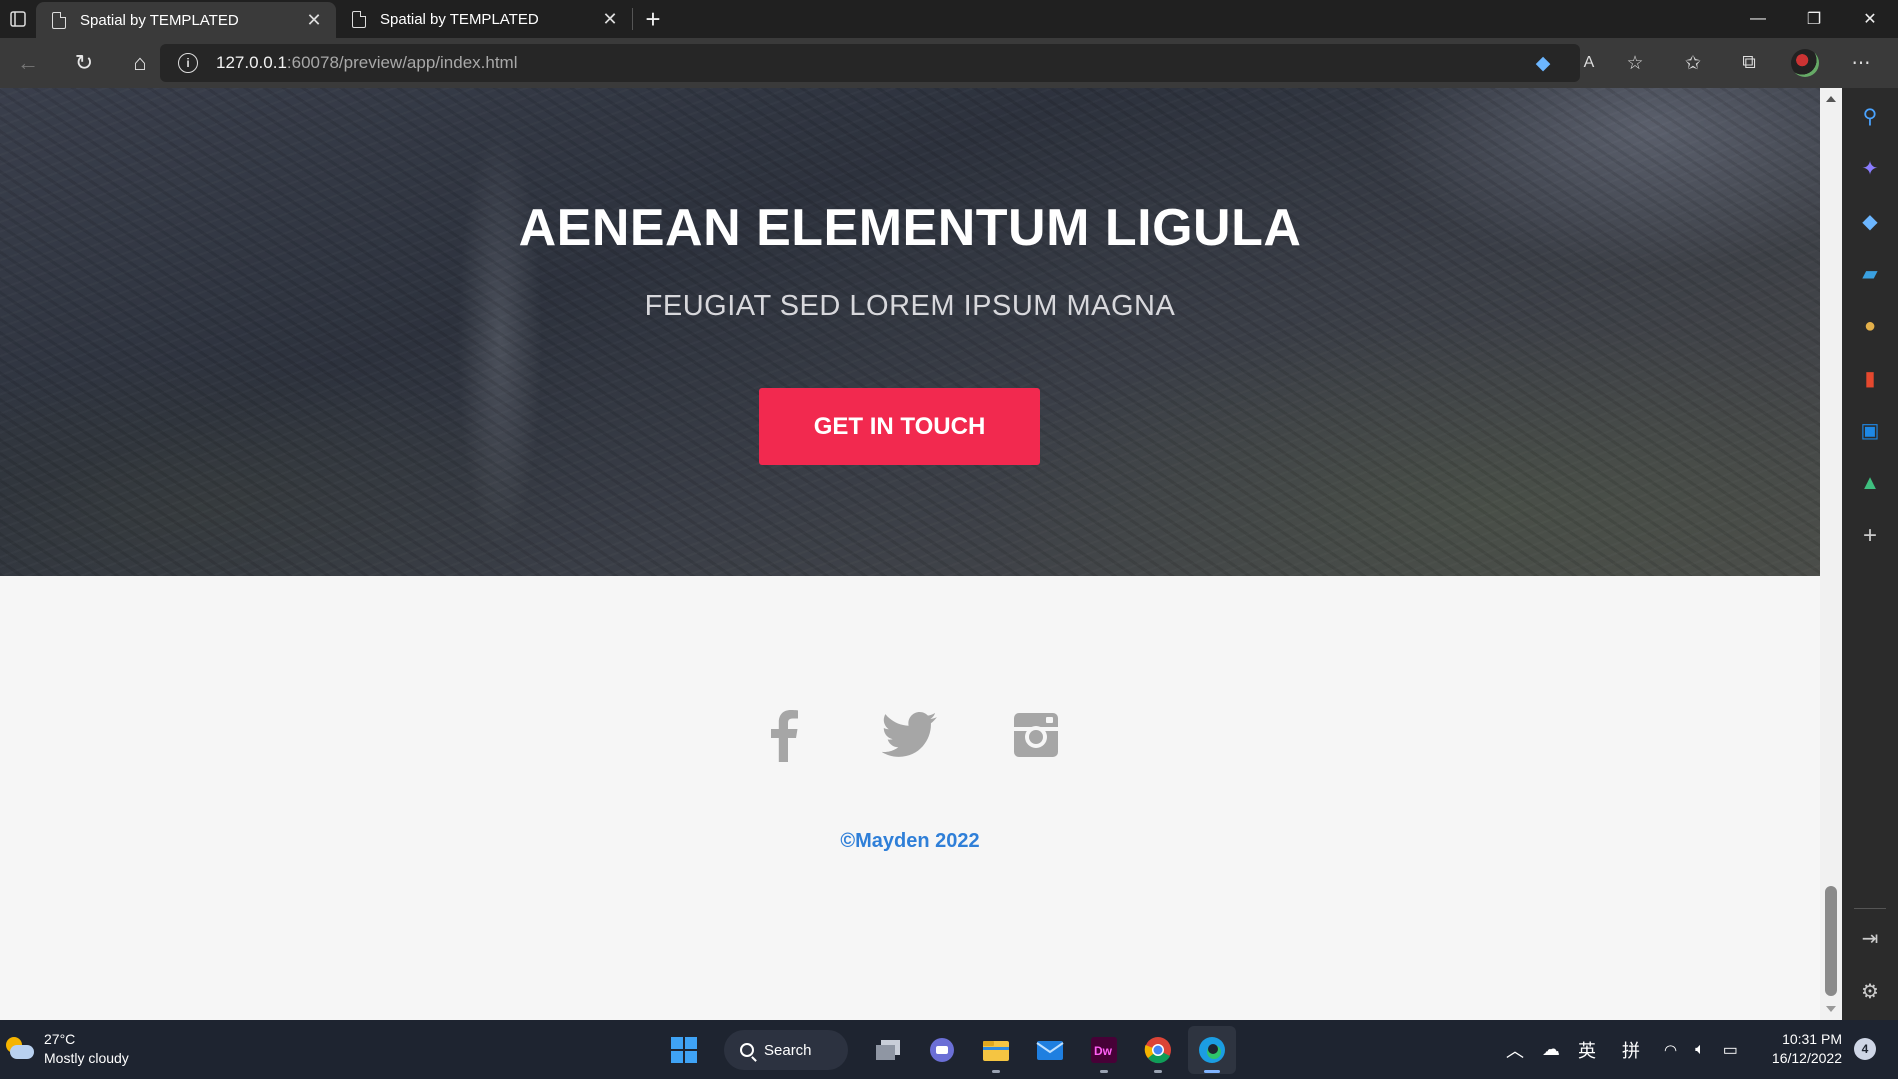 Image resolution: width=1898 pixels, height=1079 pixels. I want to click on url-tools: ◆ A ☆, so click(1589, 63).